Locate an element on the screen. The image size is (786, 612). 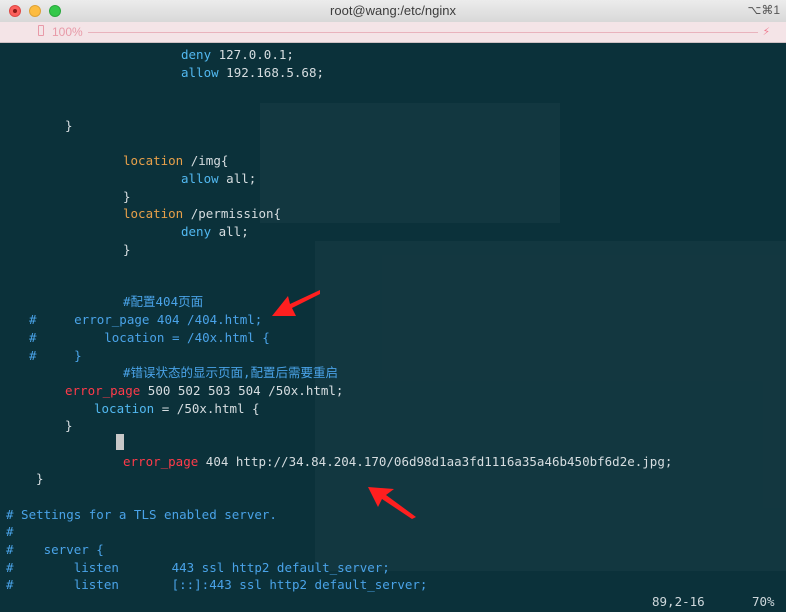
title-bar: root@wang:/etc/nginx ⌥⌘1 is located at coordinates (393, 11).